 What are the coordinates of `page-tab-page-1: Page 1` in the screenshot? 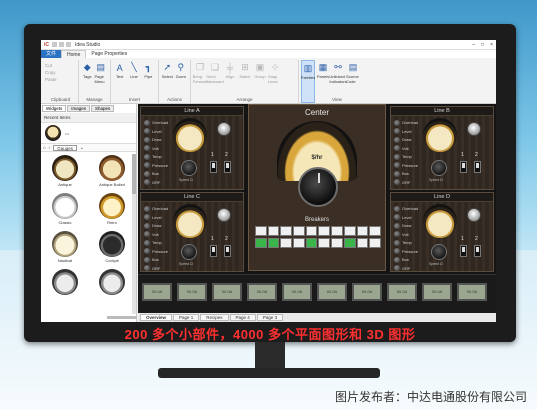 It's located at (186, 317).